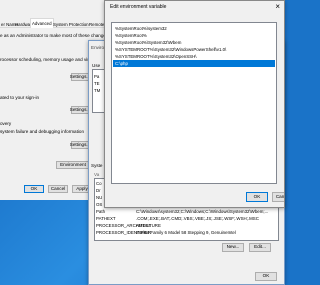  Describe the element at coordinates (97, 165) in the screenshot. I see `system-variables-label: Syste` at that location.